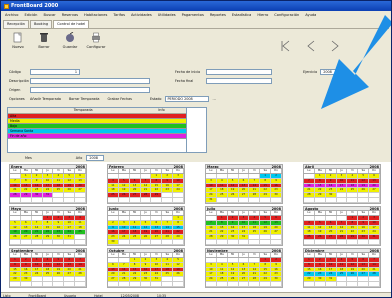  Describe the element at coordinates (186, 98) in the screenshot. I see `estado-input: PERIODO 2008` at that location.